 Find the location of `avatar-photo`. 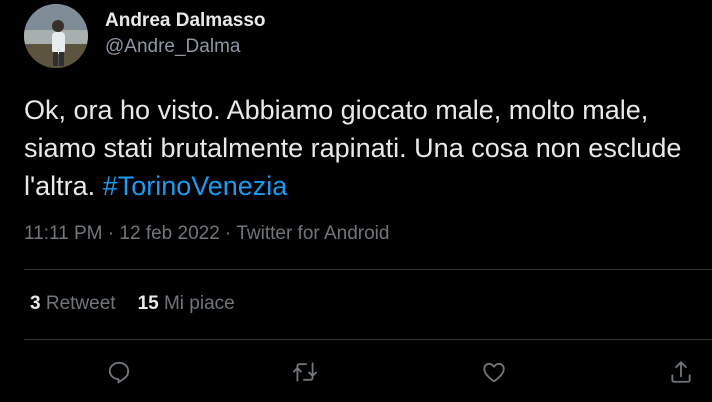

avatar-photo is located at coordinates (56, 36).